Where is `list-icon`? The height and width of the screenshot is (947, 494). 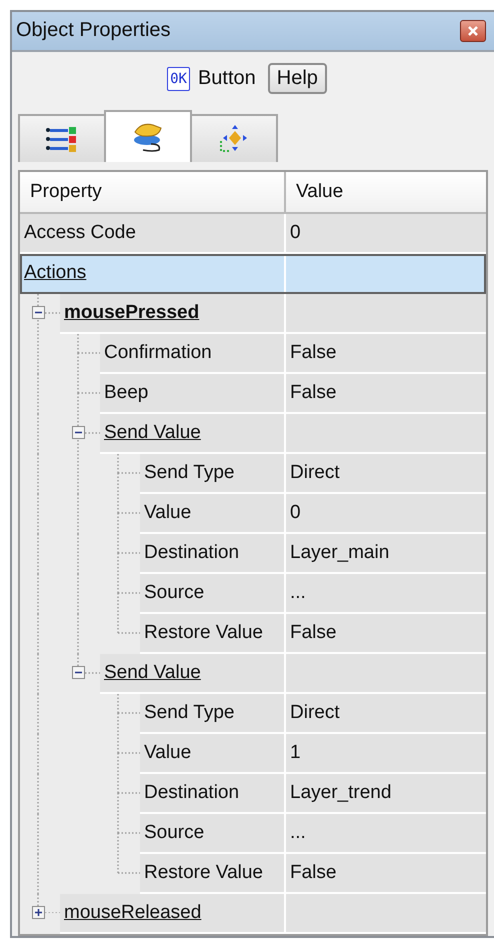 list-icon is located at coordinates (62, 139).